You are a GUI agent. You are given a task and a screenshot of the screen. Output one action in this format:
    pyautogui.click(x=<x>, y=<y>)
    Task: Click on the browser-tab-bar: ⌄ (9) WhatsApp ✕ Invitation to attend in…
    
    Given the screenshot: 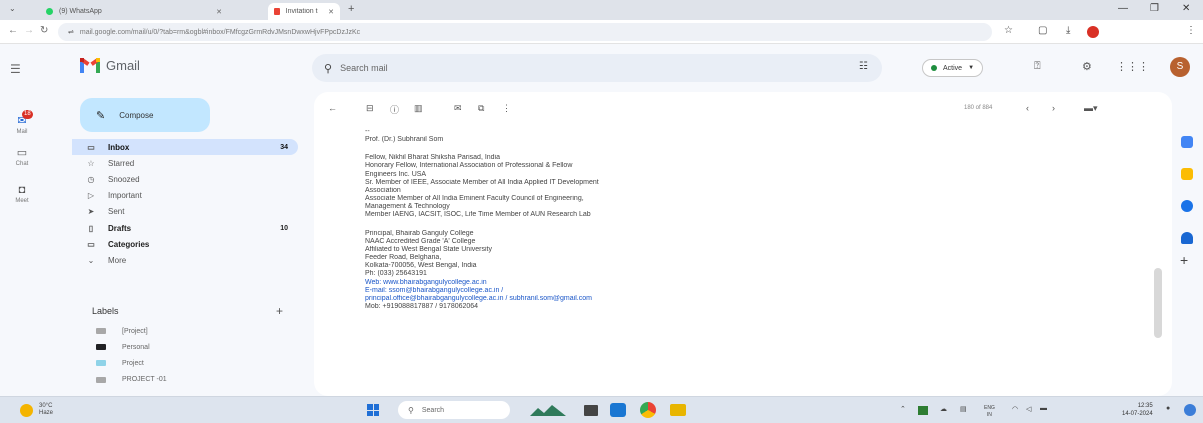 What is the action you would take?
    pyautogui.click(x=601, y=10)
    